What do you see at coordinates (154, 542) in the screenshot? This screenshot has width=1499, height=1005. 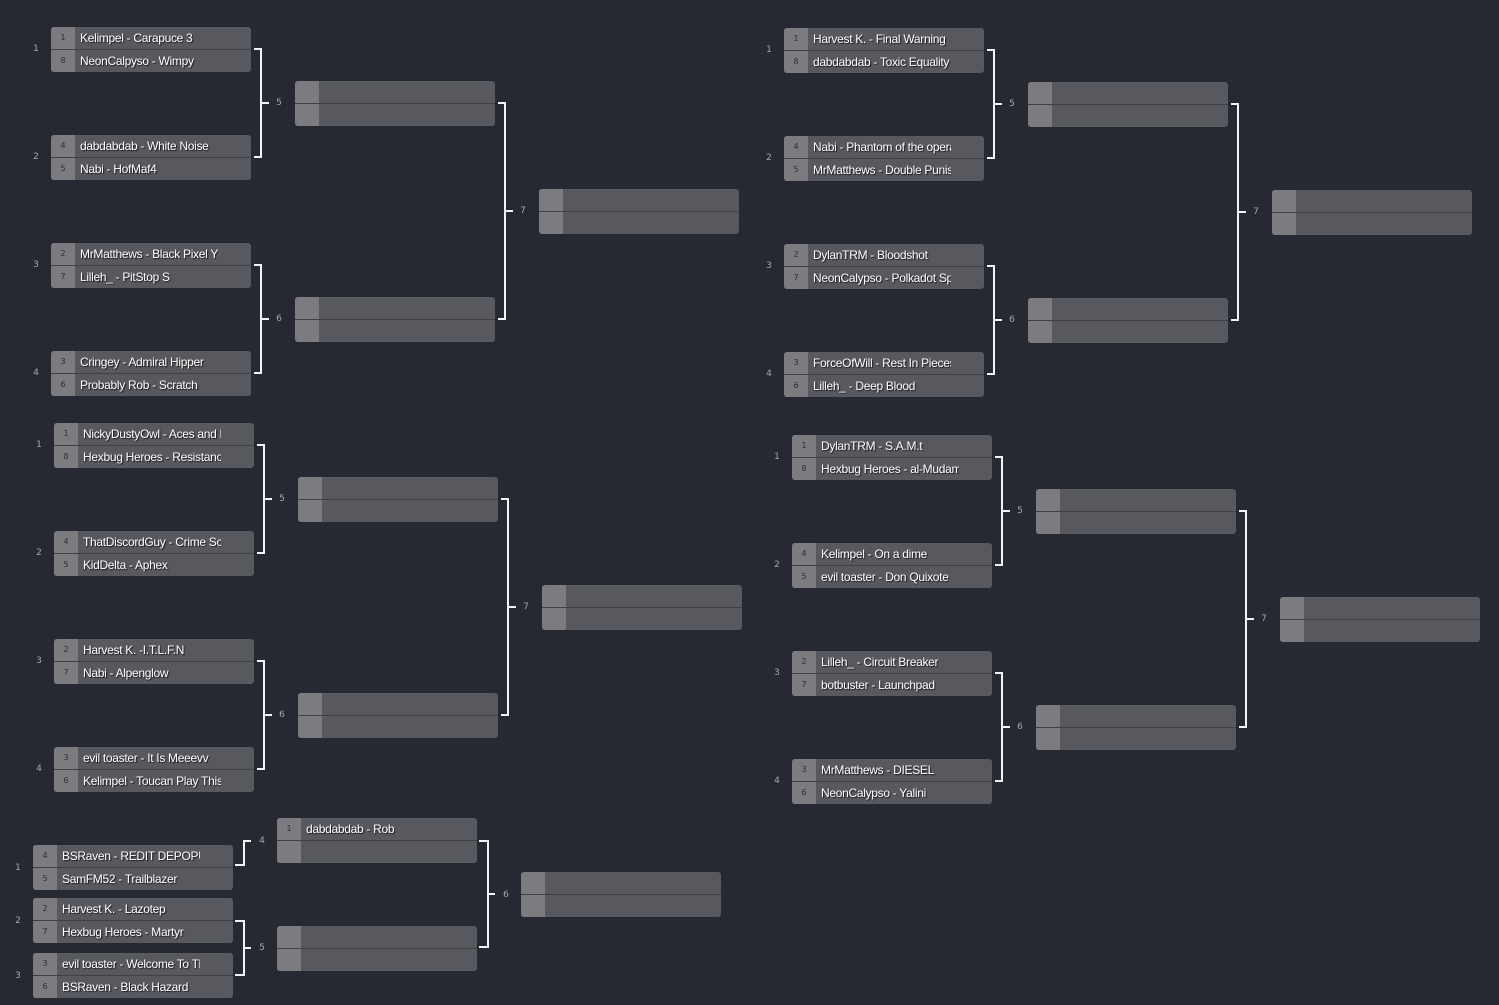 I see `match-slot: 4 ThatDiscordGuy - Crime Sce` at bounding box center [154, 542].